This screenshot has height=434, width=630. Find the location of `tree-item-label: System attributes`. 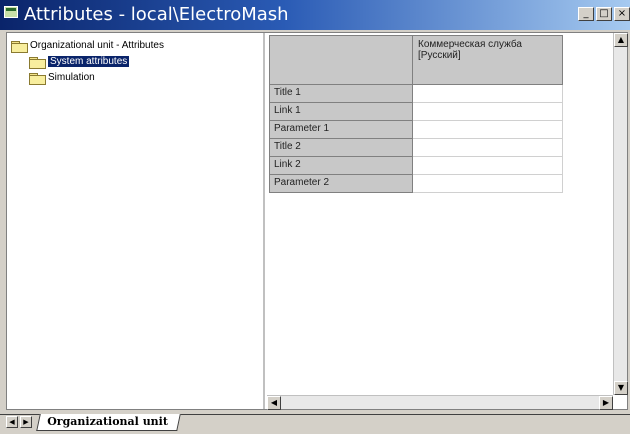

tree-item-label: System attributes is located at coordinates (89, 61).